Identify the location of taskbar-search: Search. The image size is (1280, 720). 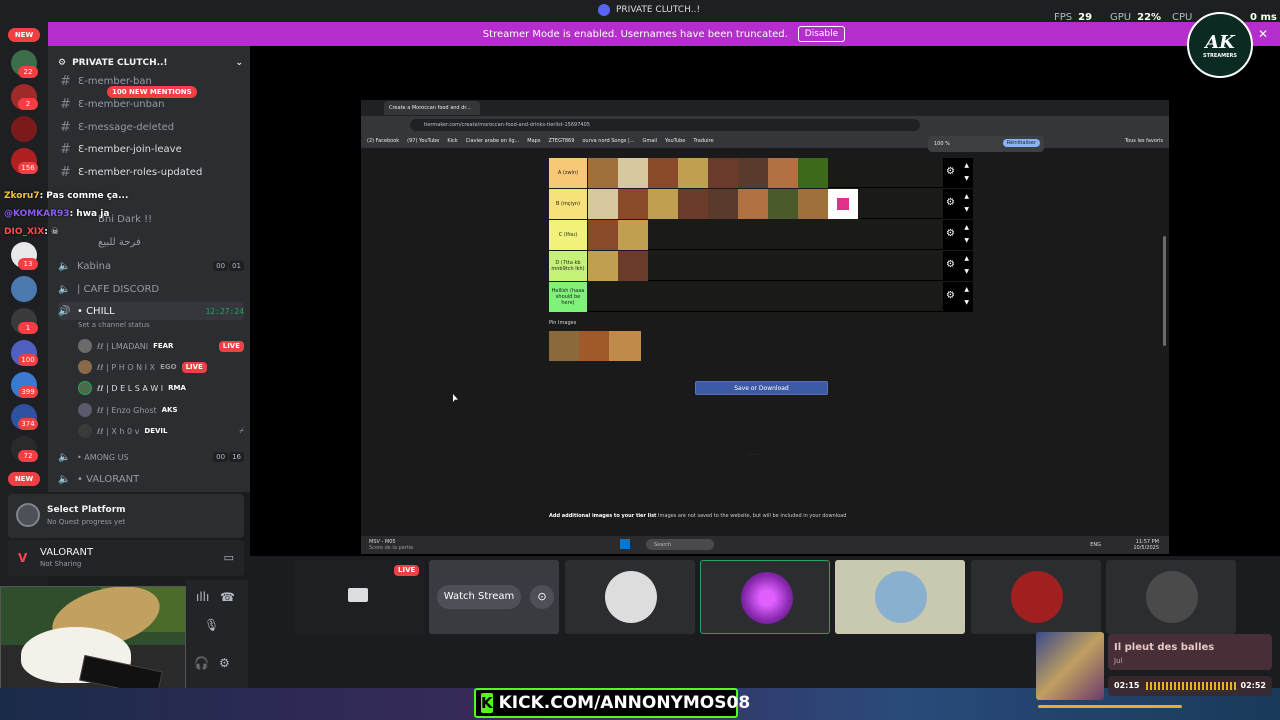
(680, 544).